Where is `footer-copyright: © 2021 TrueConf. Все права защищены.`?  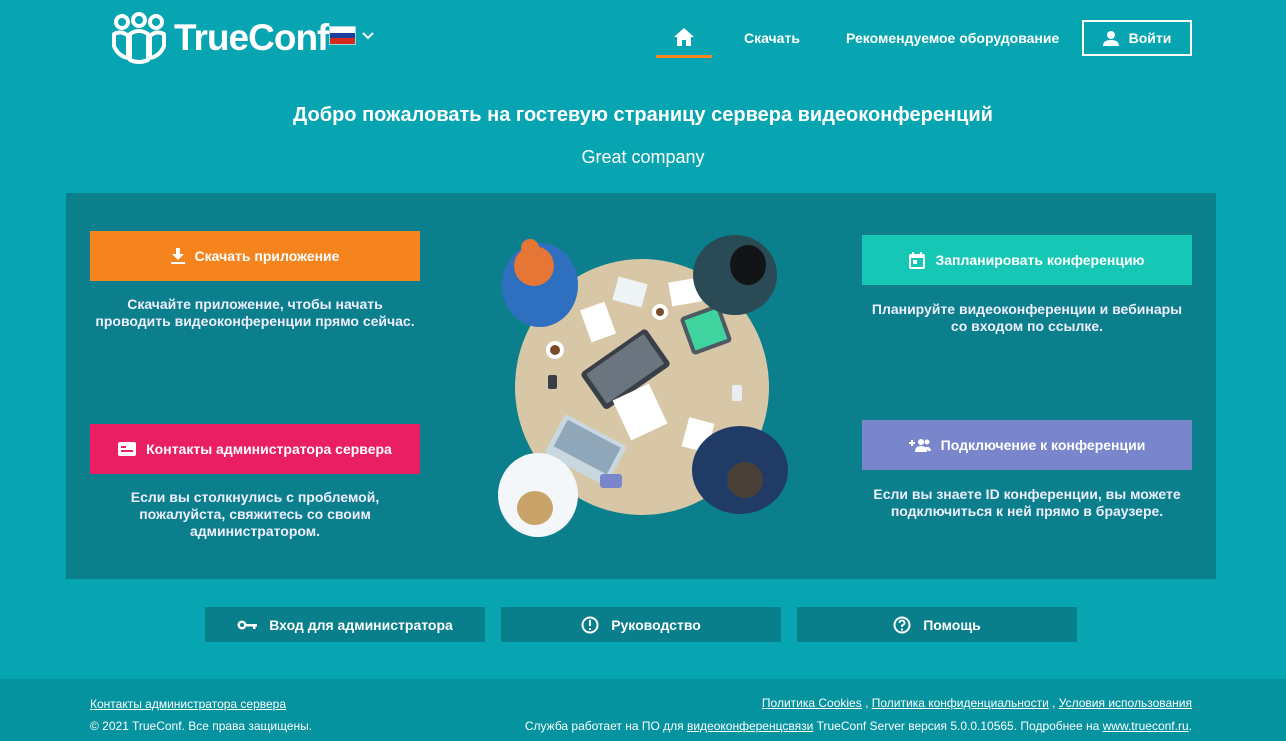 footer-copyright: © 2021 TrueConf. Все права защищены. is located at coordinates (201, 726).